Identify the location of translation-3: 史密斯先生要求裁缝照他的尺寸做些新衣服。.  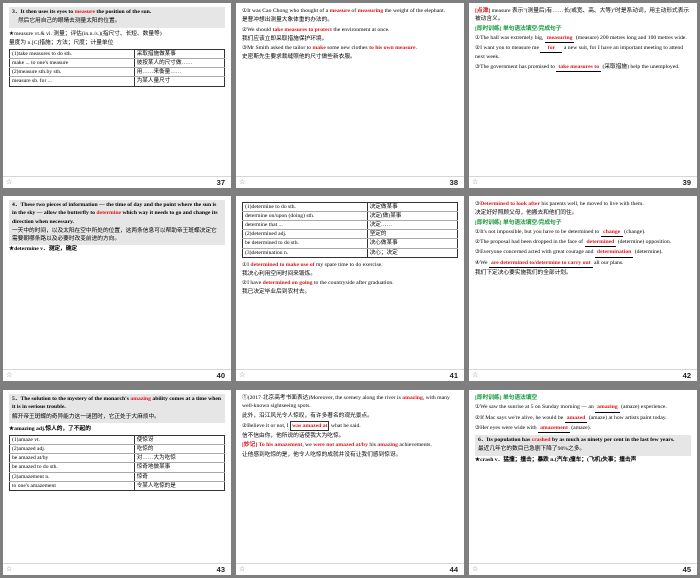
(299, 57).